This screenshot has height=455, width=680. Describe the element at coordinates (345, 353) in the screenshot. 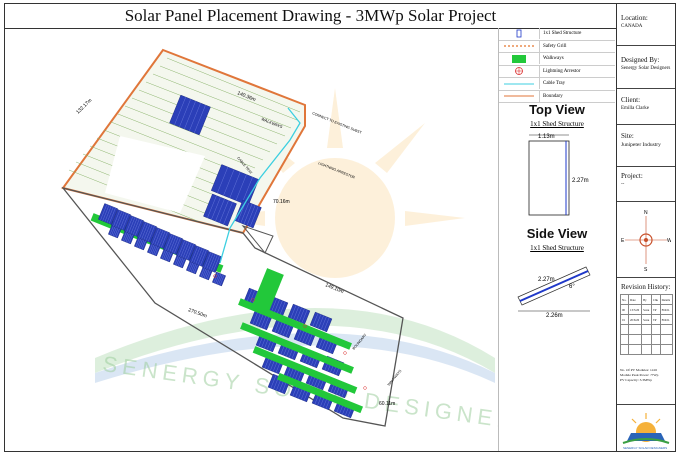

I see `lightning-arrestor-marker` at that location.